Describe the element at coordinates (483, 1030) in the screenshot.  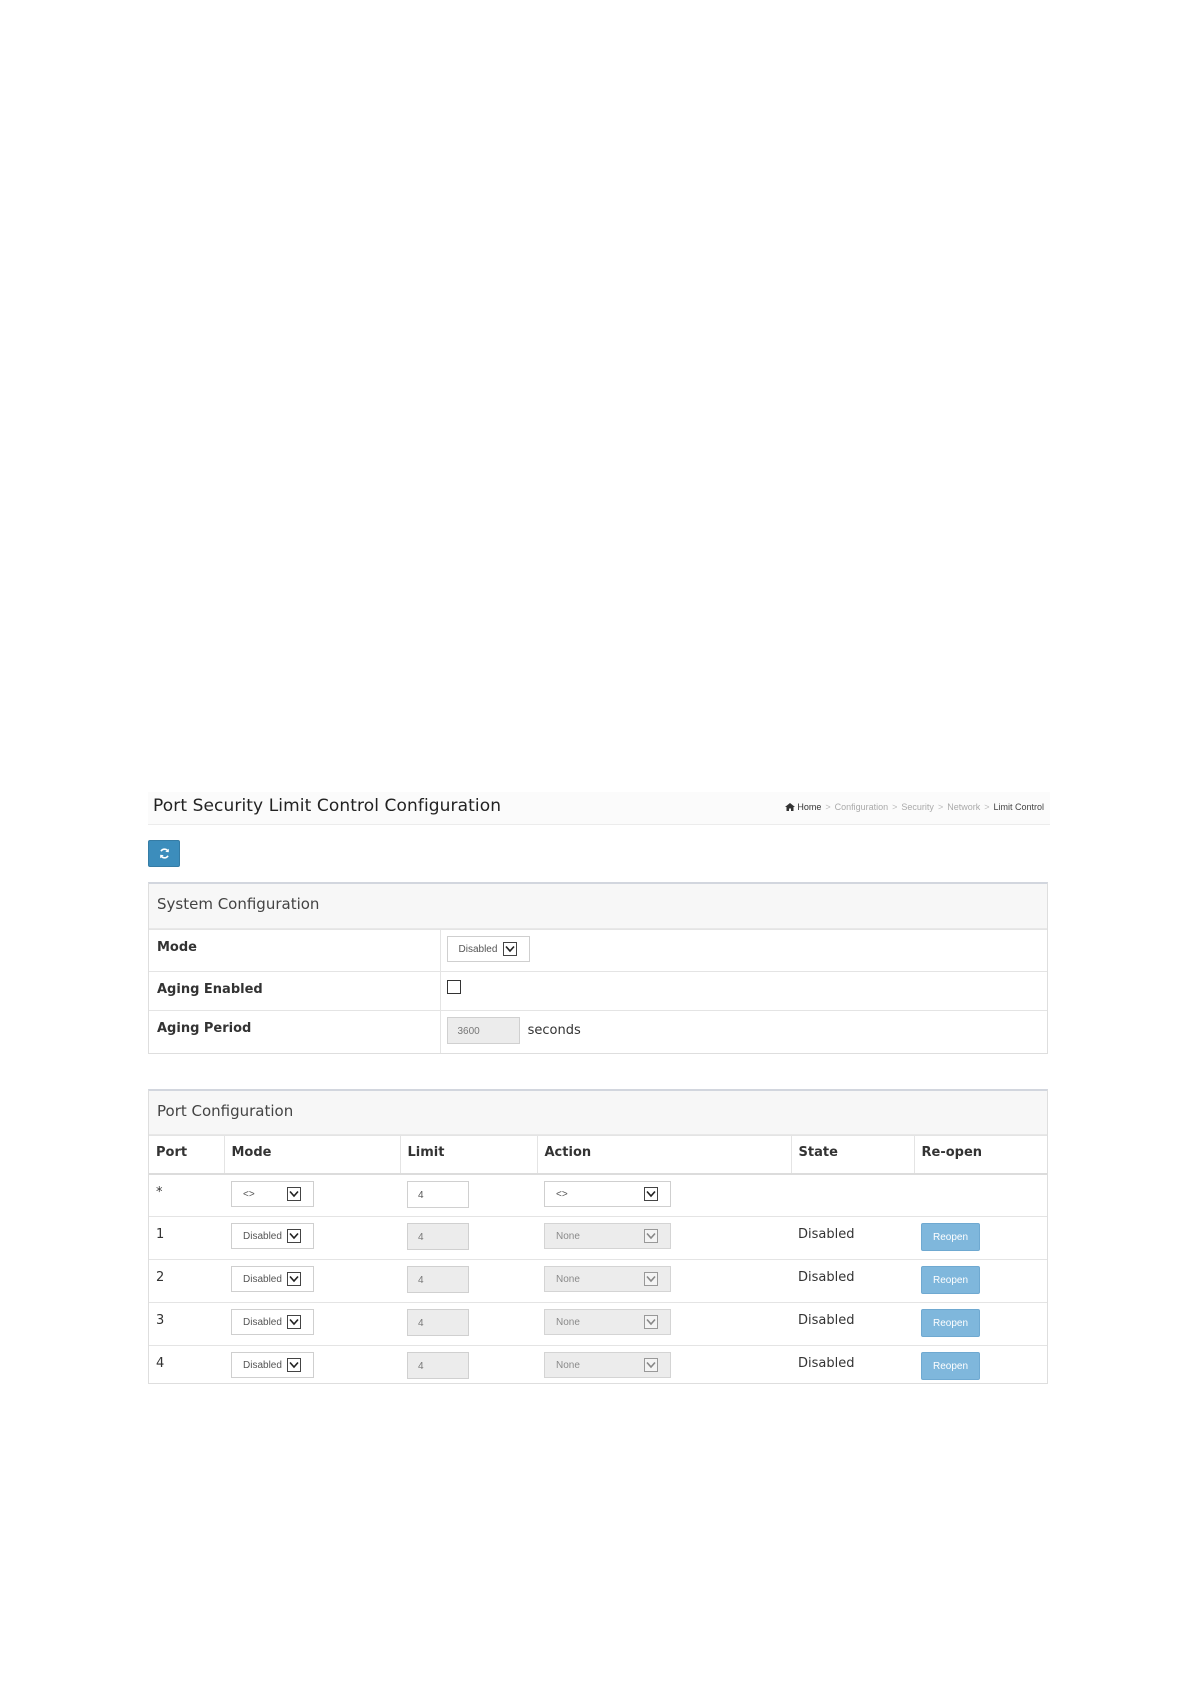
I see `aging-period-input: 3600` at that location.